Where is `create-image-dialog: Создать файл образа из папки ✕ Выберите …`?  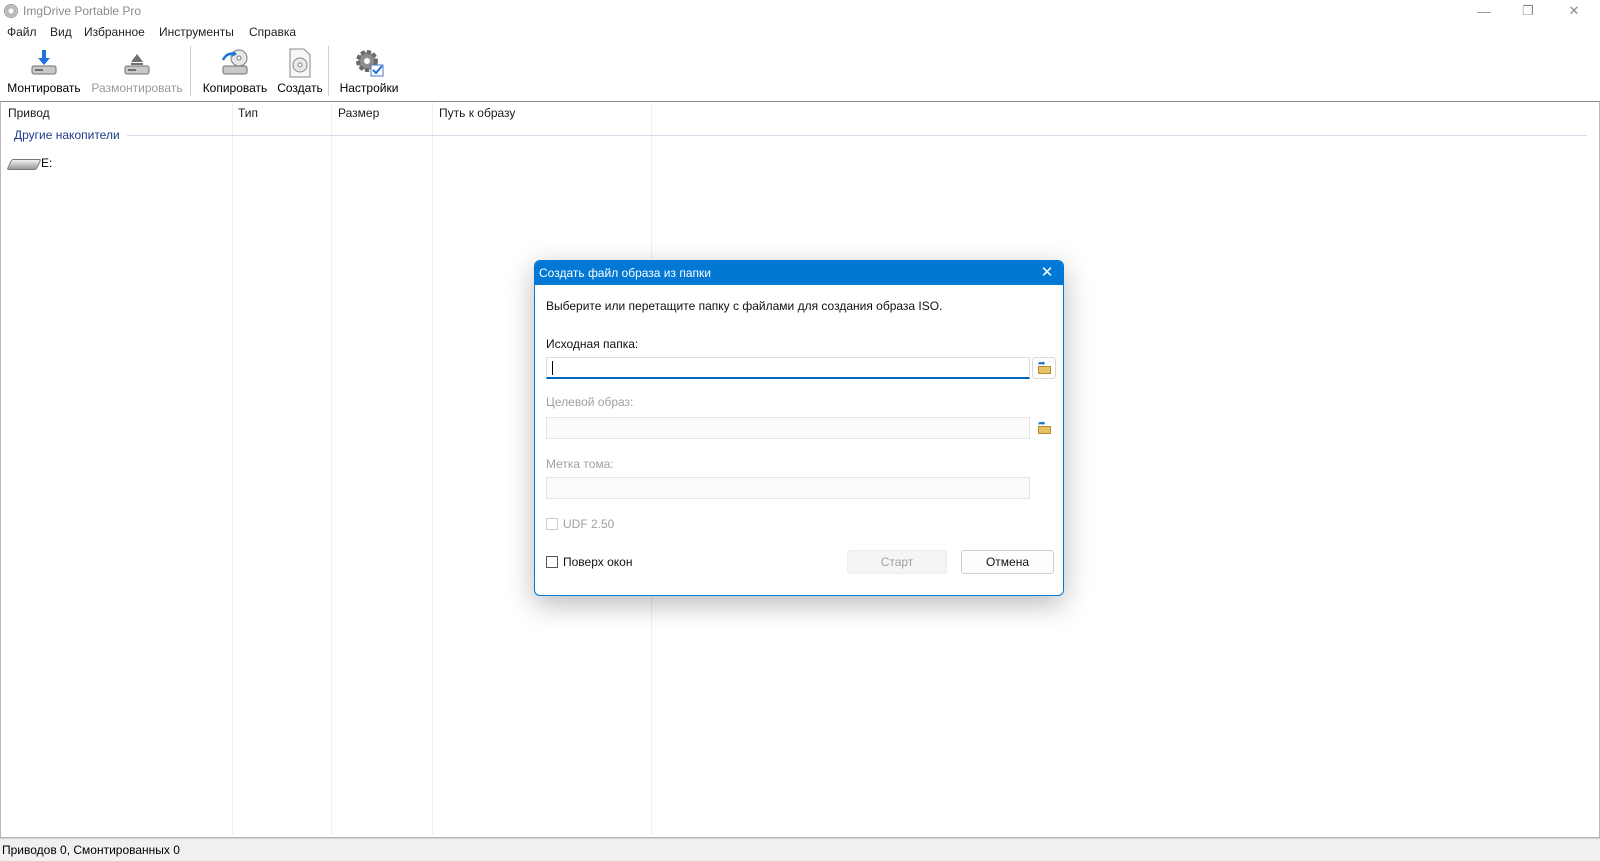 create-image-dialog: Создать файл образа из папки ✕ Выберите … is located at coordinates (799, 428).